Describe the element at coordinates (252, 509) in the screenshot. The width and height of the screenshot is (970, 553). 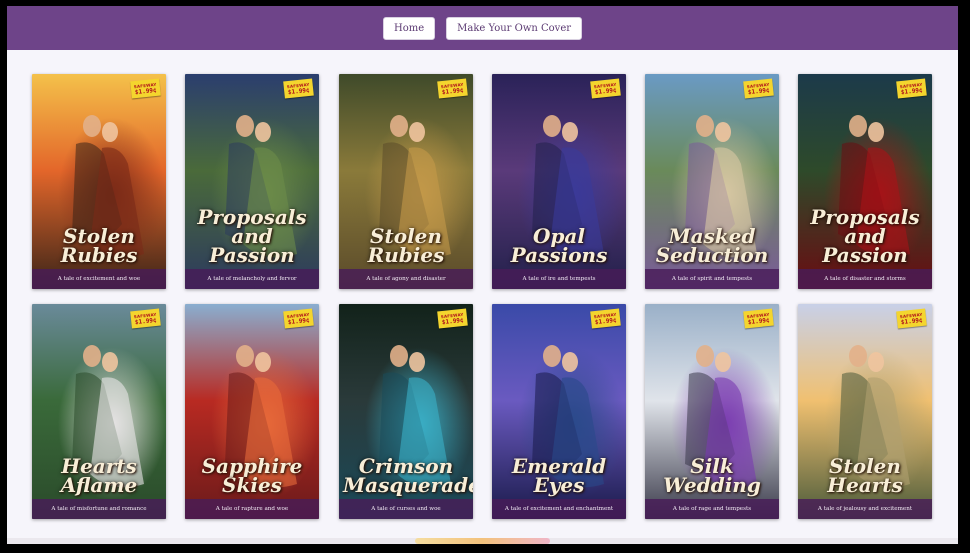
I see `cover-tagline: A tale of rapture and woe` at that location.